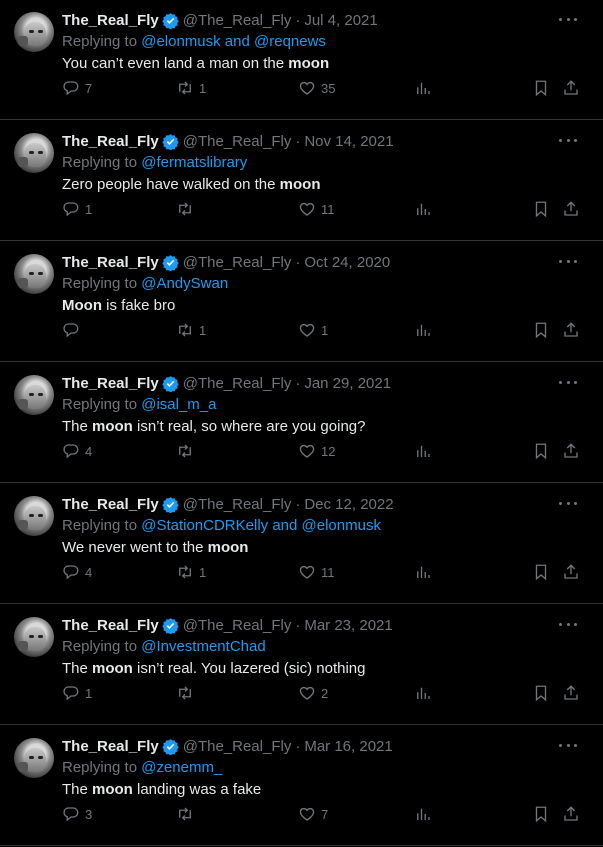 The width and height of the screenshot is (603, 847). I want to click on like-button: 12, so click(316, 451).